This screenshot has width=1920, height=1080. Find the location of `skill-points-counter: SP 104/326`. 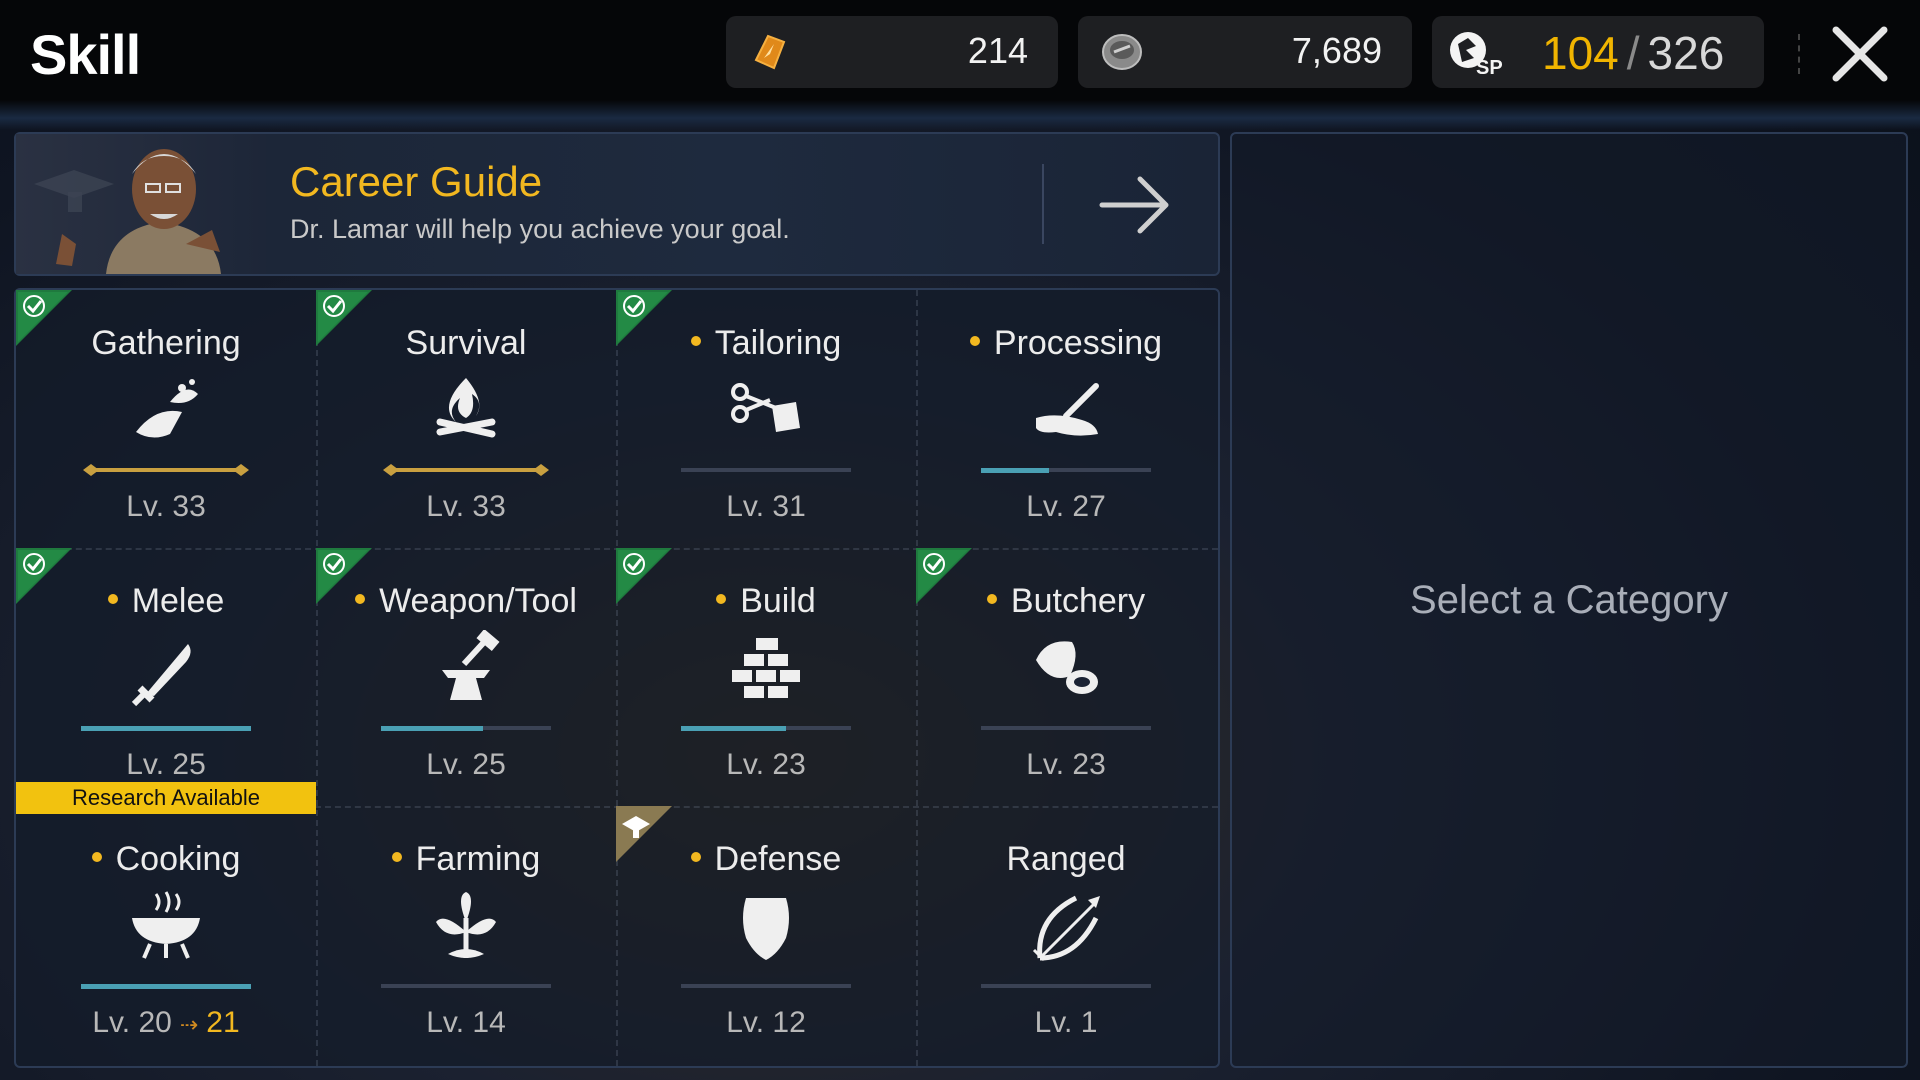

skill-points-counter: SP 104/326 is located at coordinates (1598, 52).